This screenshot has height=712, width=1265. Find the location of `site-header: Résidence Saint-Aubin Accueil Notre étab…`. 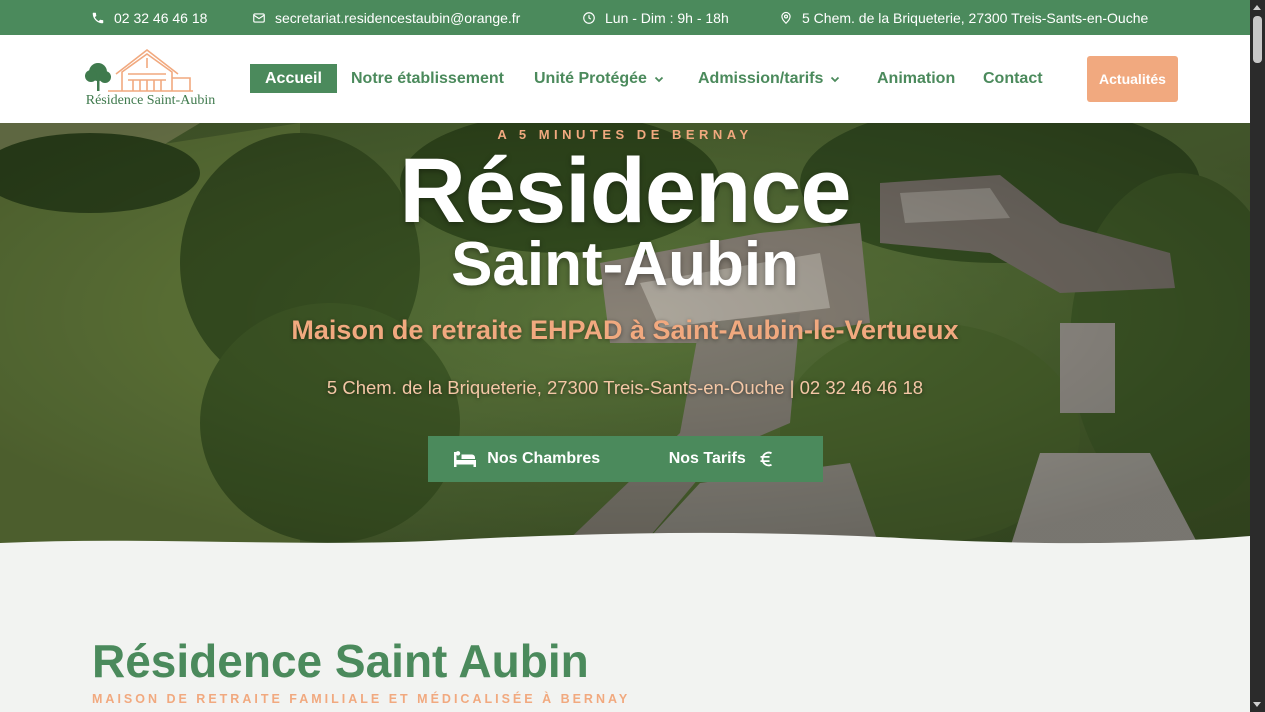

site-header: Résidence Saint-Aubin Accueil Notre étab… is located at coordinates (625, 79).